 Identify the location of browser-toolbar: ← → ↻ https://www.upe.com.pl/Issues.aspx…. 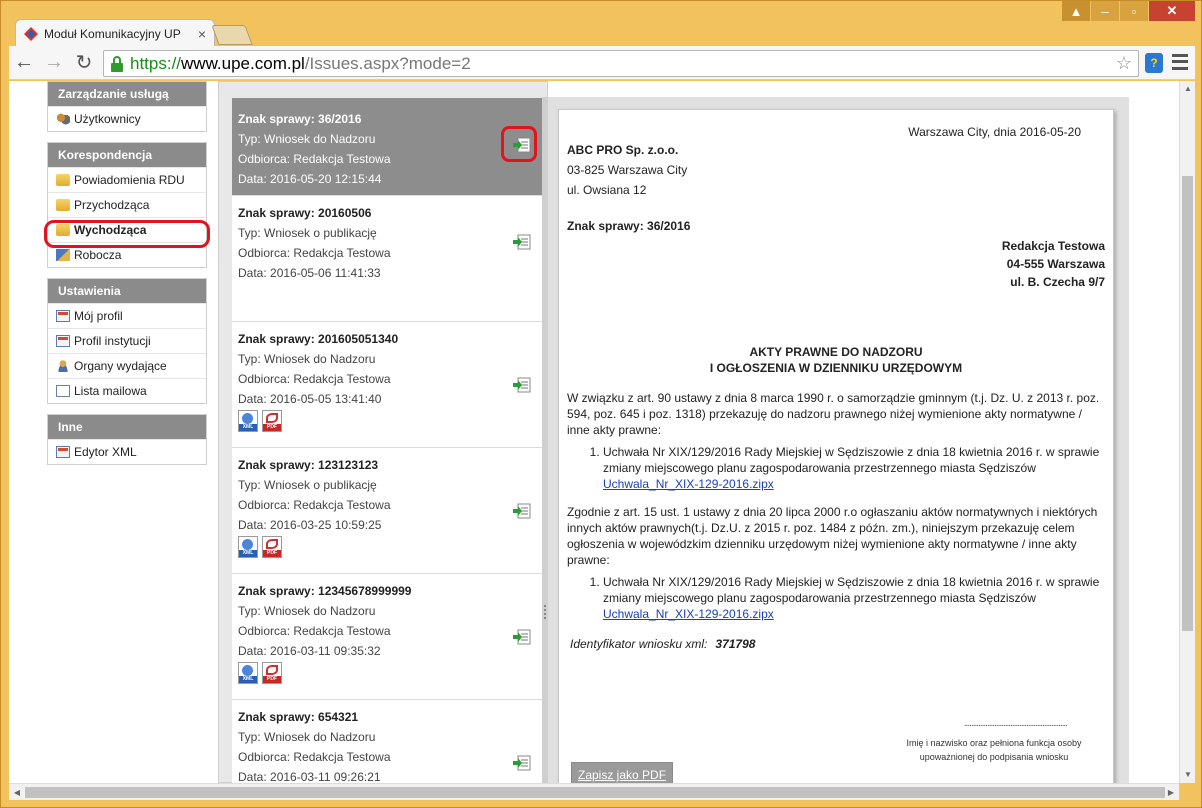
(602, 63).